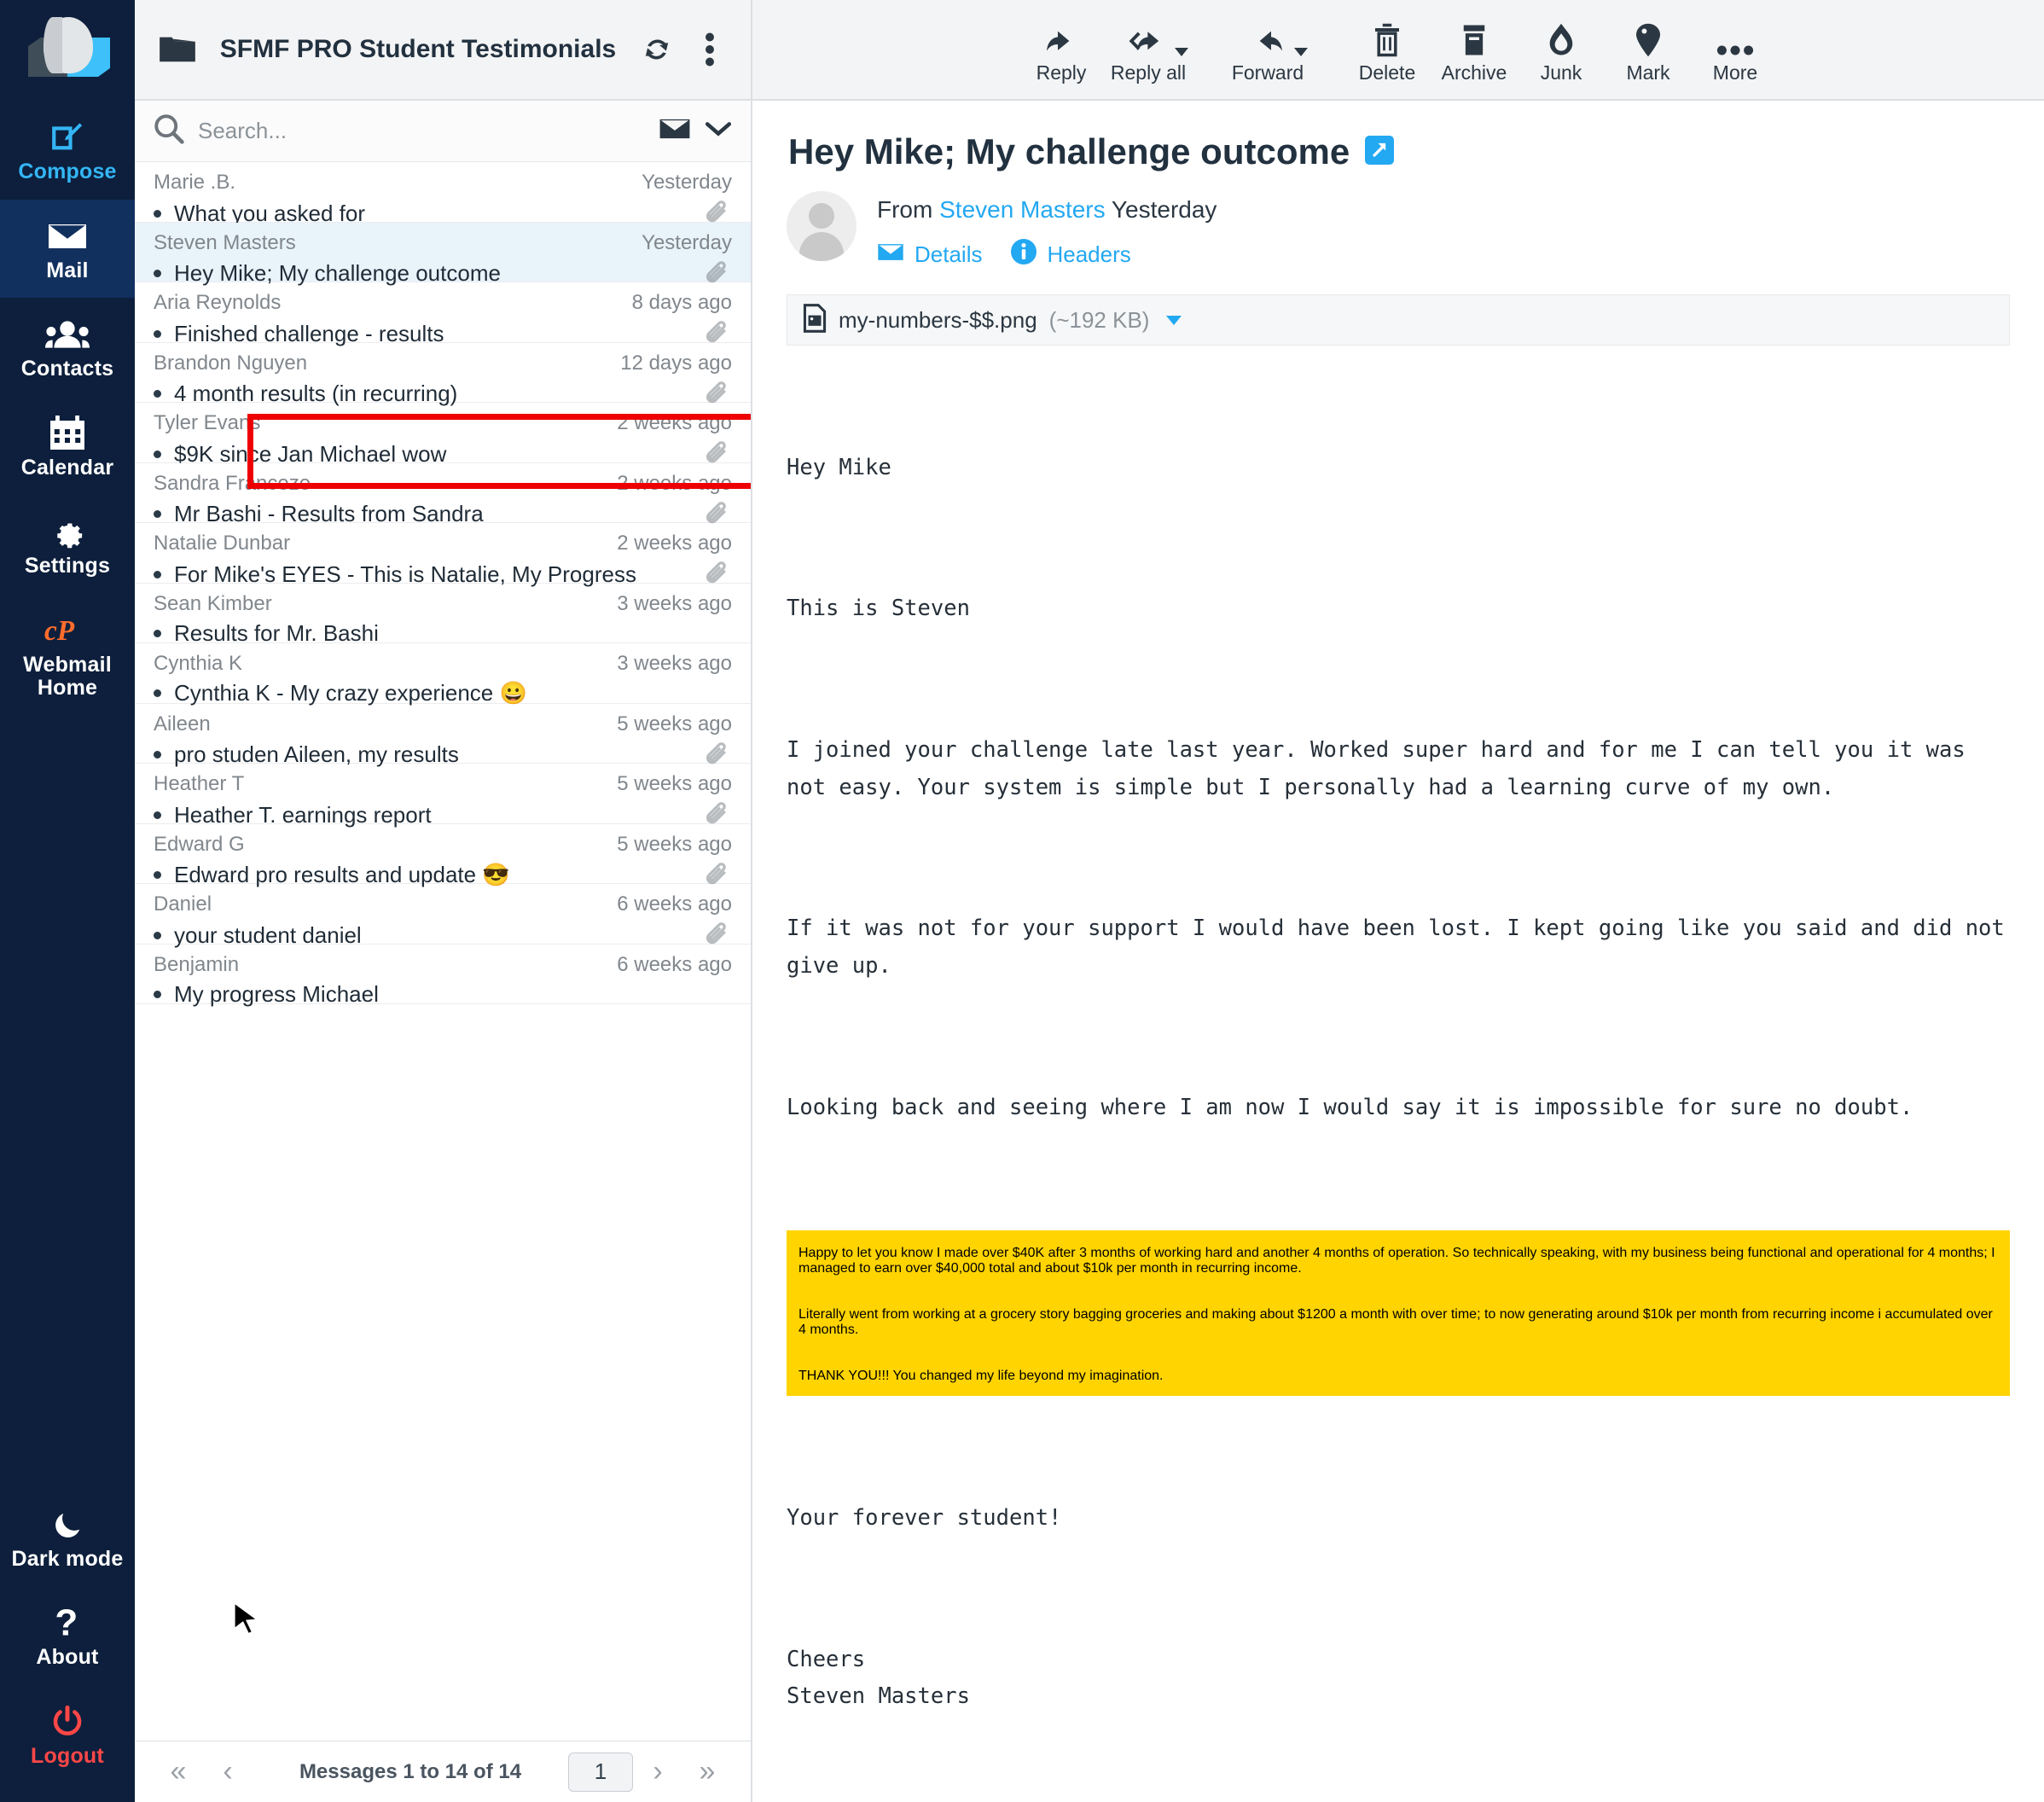 The width and height of the screenshot is (2044, 1802). Describe the element at coordinates (707, 1772) in the screenshot. I see `pager-last-button: »` at that location.